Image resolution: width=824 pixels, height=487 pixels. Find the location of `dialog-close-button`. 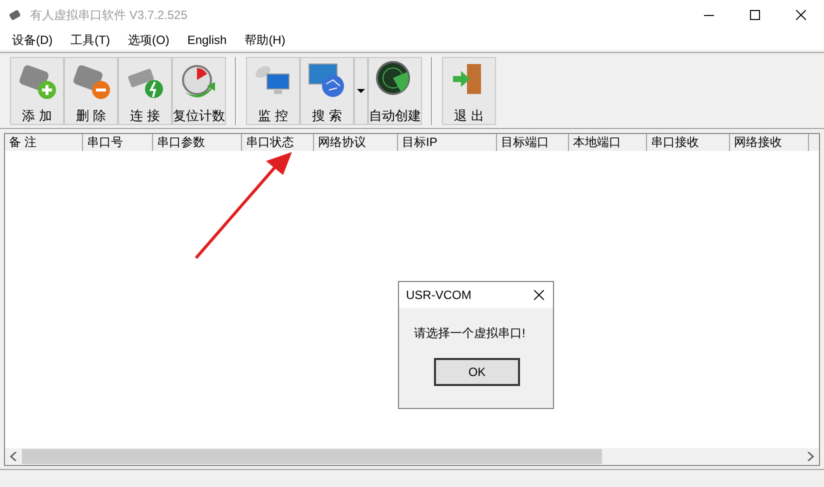

dialog-close-button is located at coordinates (539, 295).